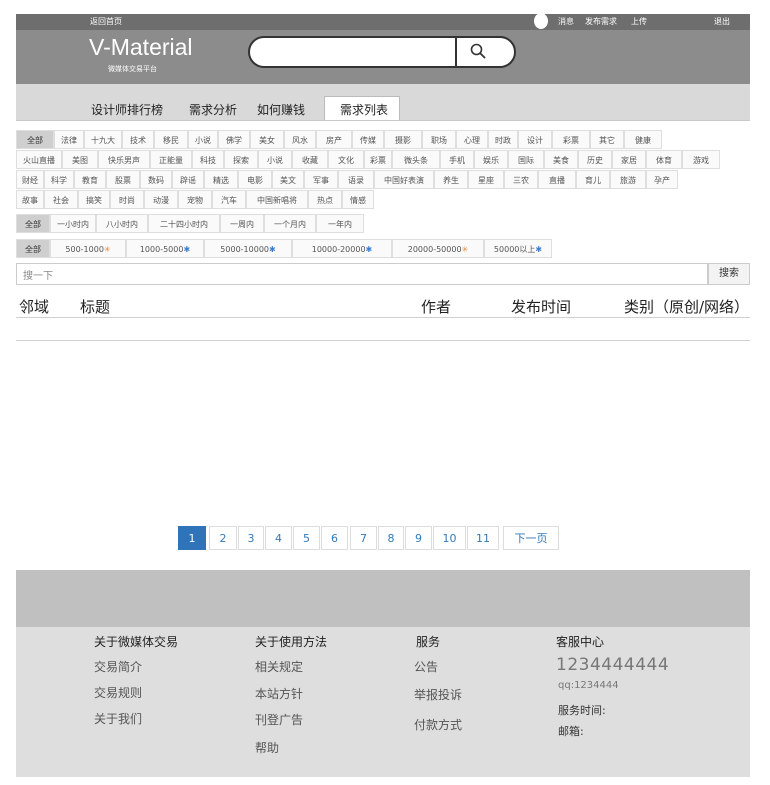 This screenshot has width=770, height=785. What do you see at coordinates (288, 179) in the screenshot?
I see `filter-tag: 美文` at bounding box center [288, 179].